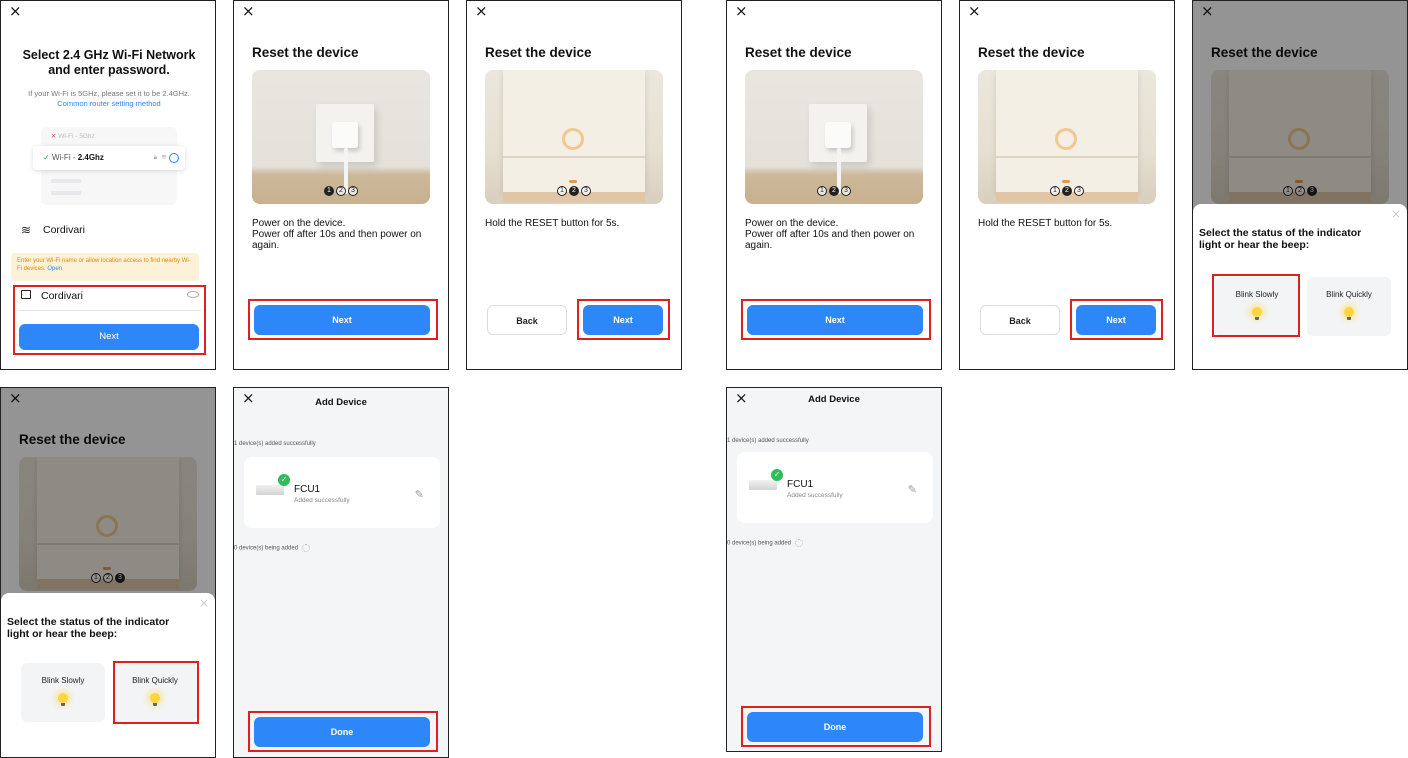 This screenshot has width=1408, height=758. Describe the element at coordinates (76, 136) in the screenshot. I see `wifi-5g-label: Wi-Fi - 5Ghz` at that location.